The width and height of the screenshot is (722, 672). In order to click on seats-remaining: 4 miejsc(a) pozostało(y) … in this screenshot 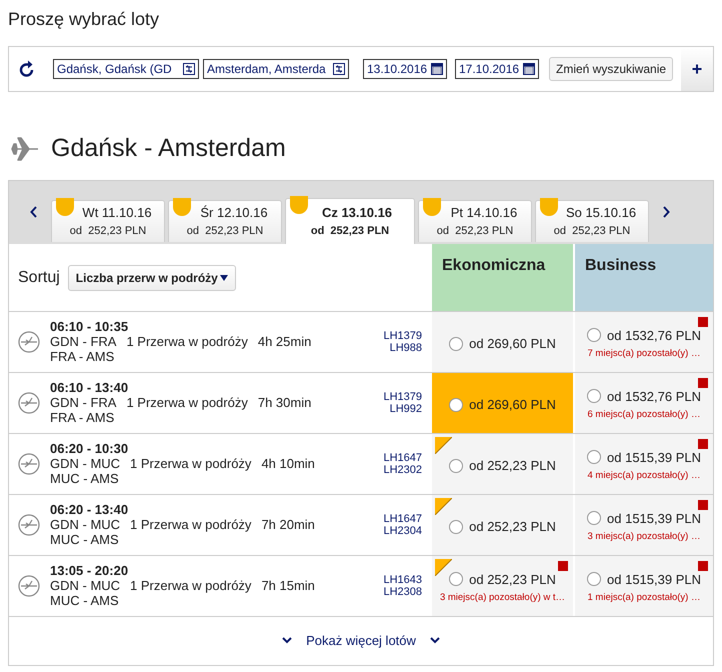, I will do `click(644, 476)`.